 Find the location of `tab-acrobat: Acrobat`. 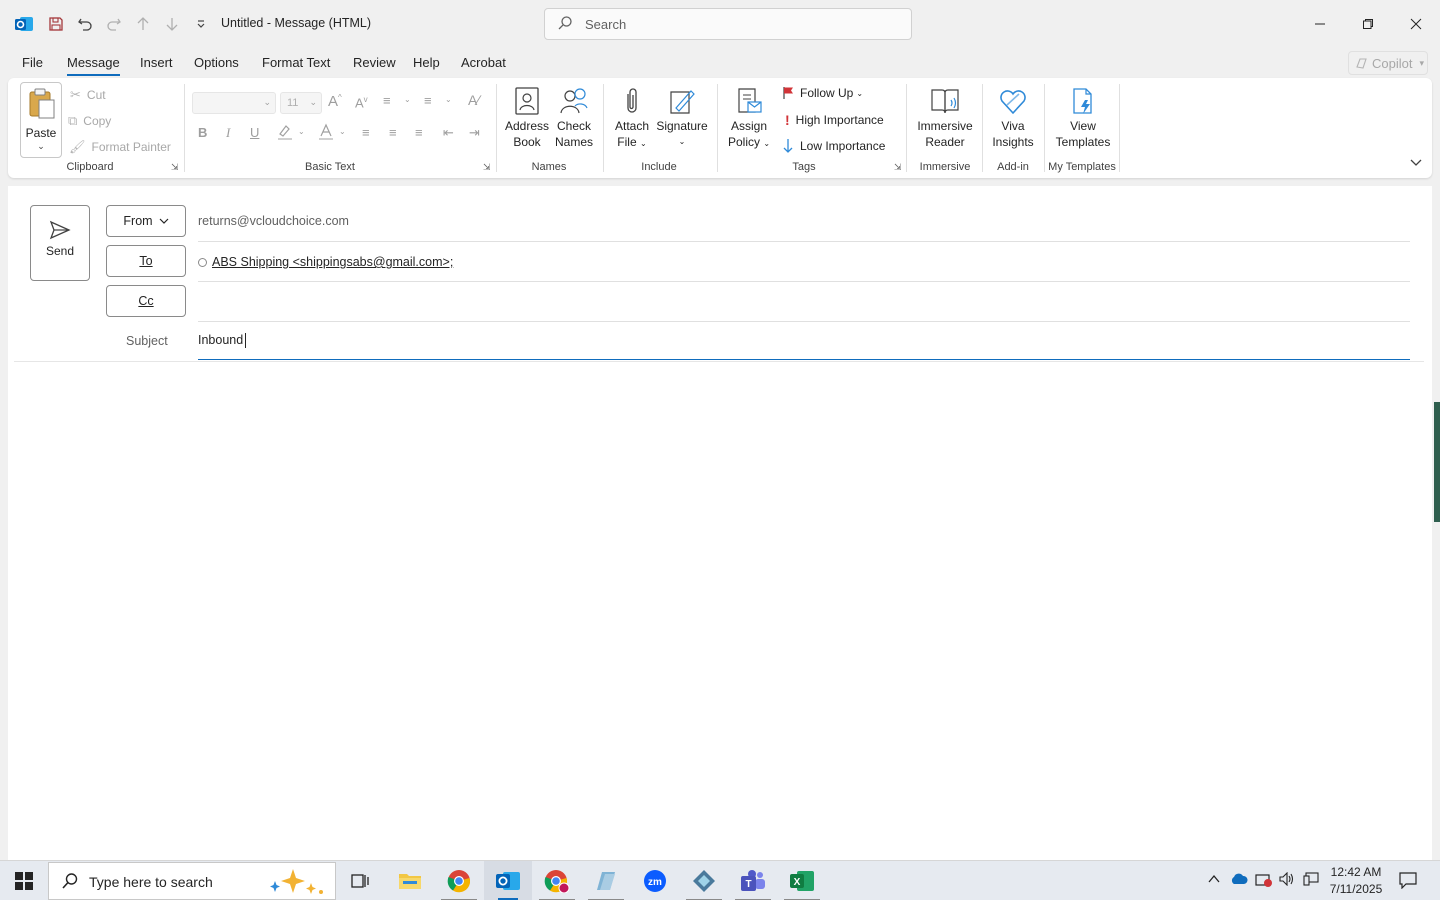

tab-acrobat: Acrobat is located at coordinates (483, 62).